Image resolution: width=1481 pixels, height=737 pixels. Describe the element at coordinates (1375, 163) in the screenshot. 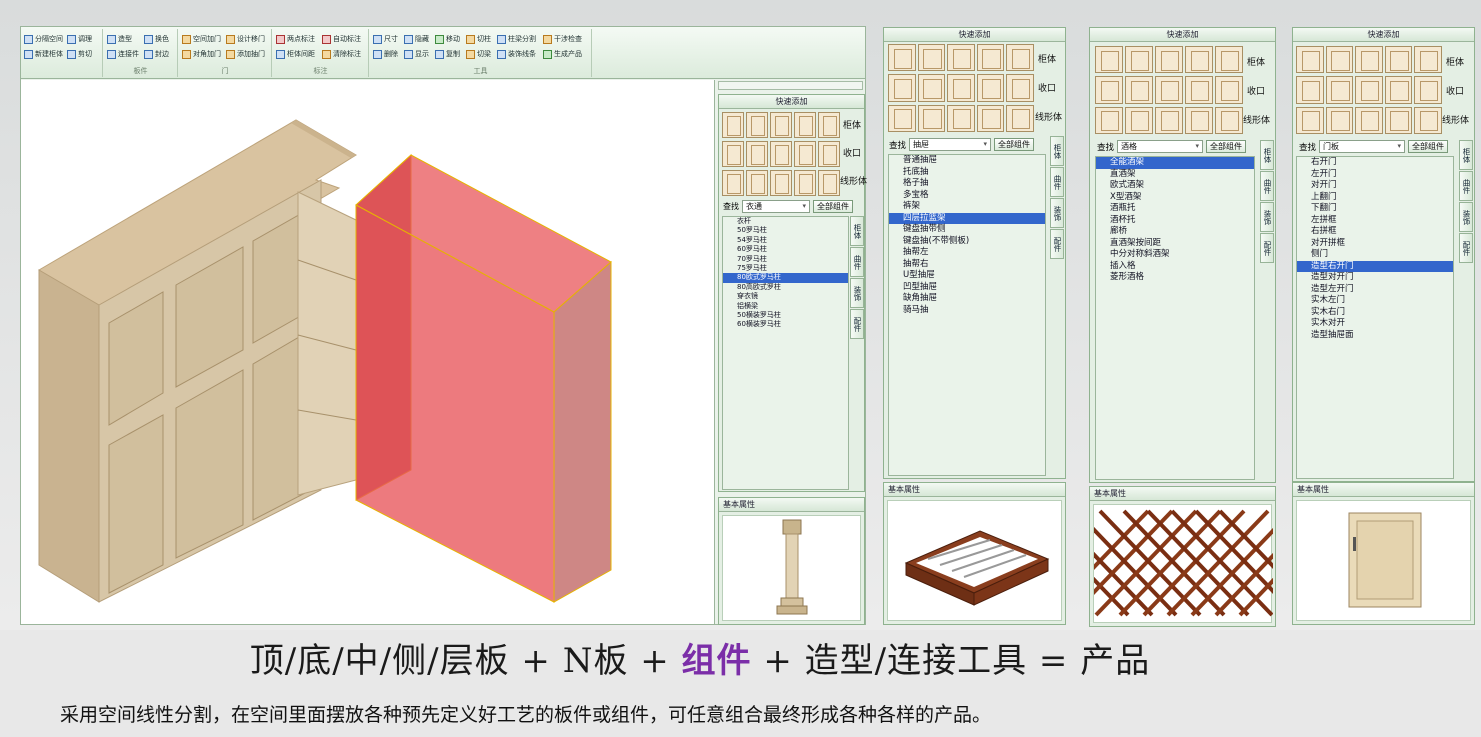

I see `list-item: 右开门` at that location.